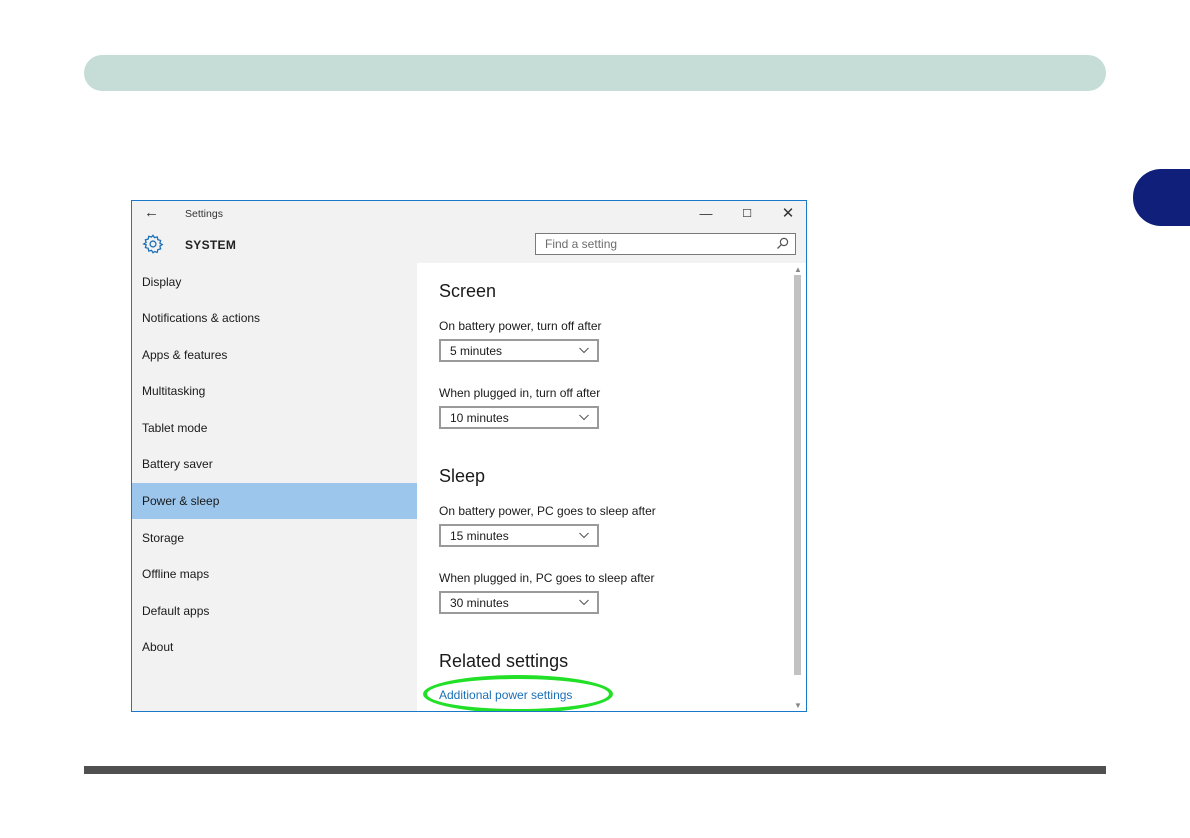 The width and height of the screenshot is (1190, 838). What do you see at coordinates (151, 212) in the screenshot?
I see `arrow-left-icon: ←` at bounding box center [151, 212].